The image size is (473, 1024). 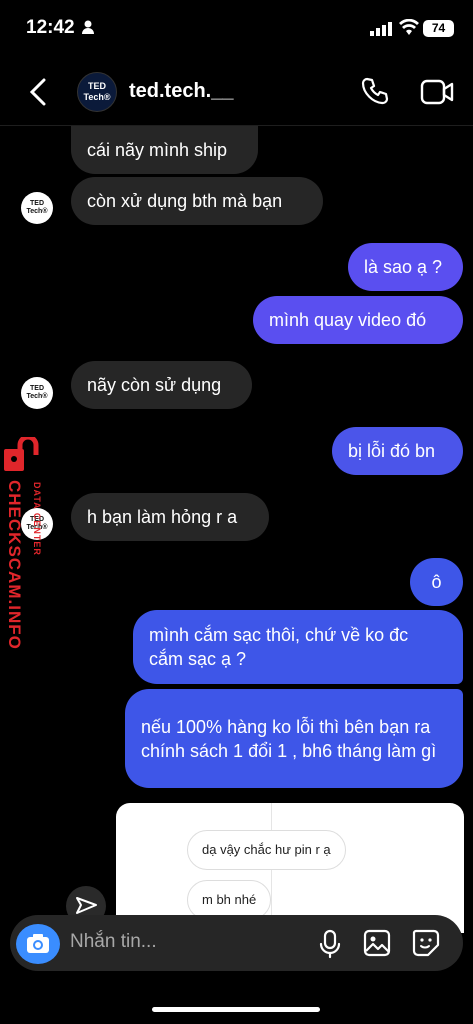 I want to click on person-icon, so click(x=88, y=27).